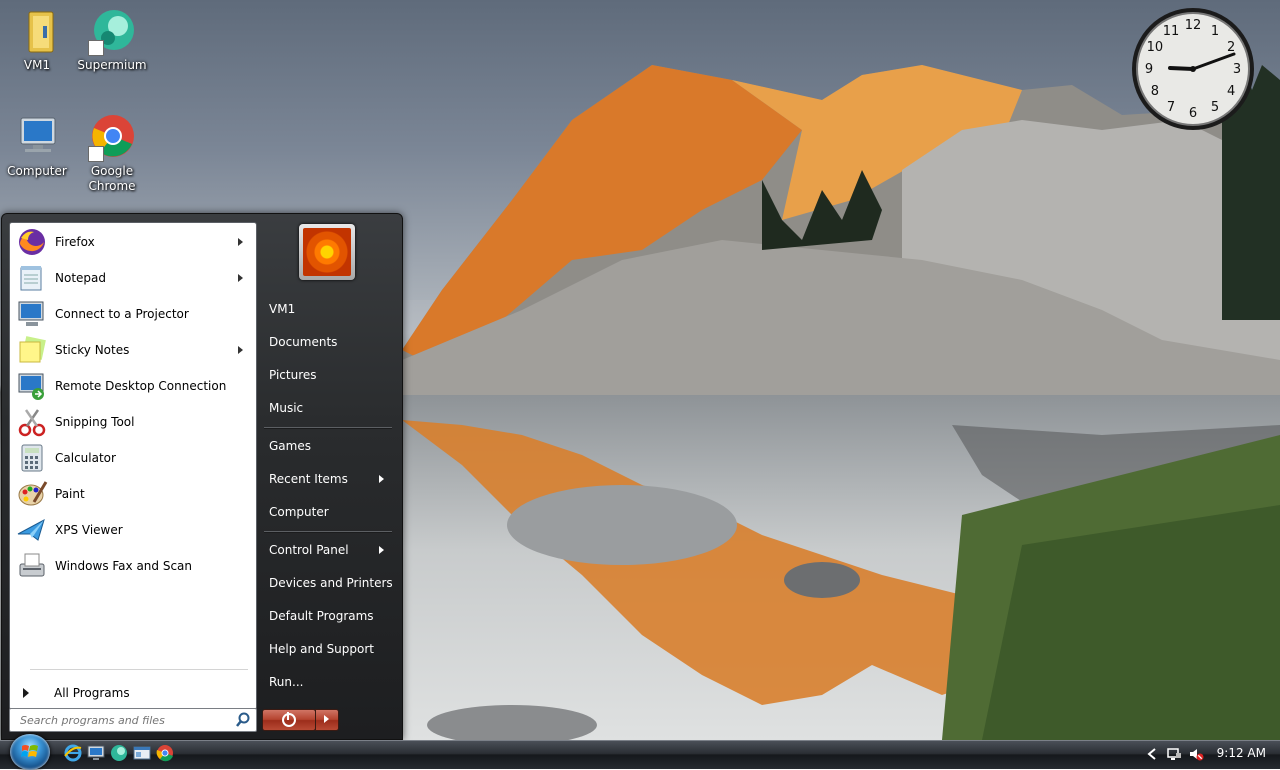  What do you see at coordinates (133, 530) in the screenshot?
I see `program-item-xps-viewer: XPS Viewer` at bounding box center [133, 530].